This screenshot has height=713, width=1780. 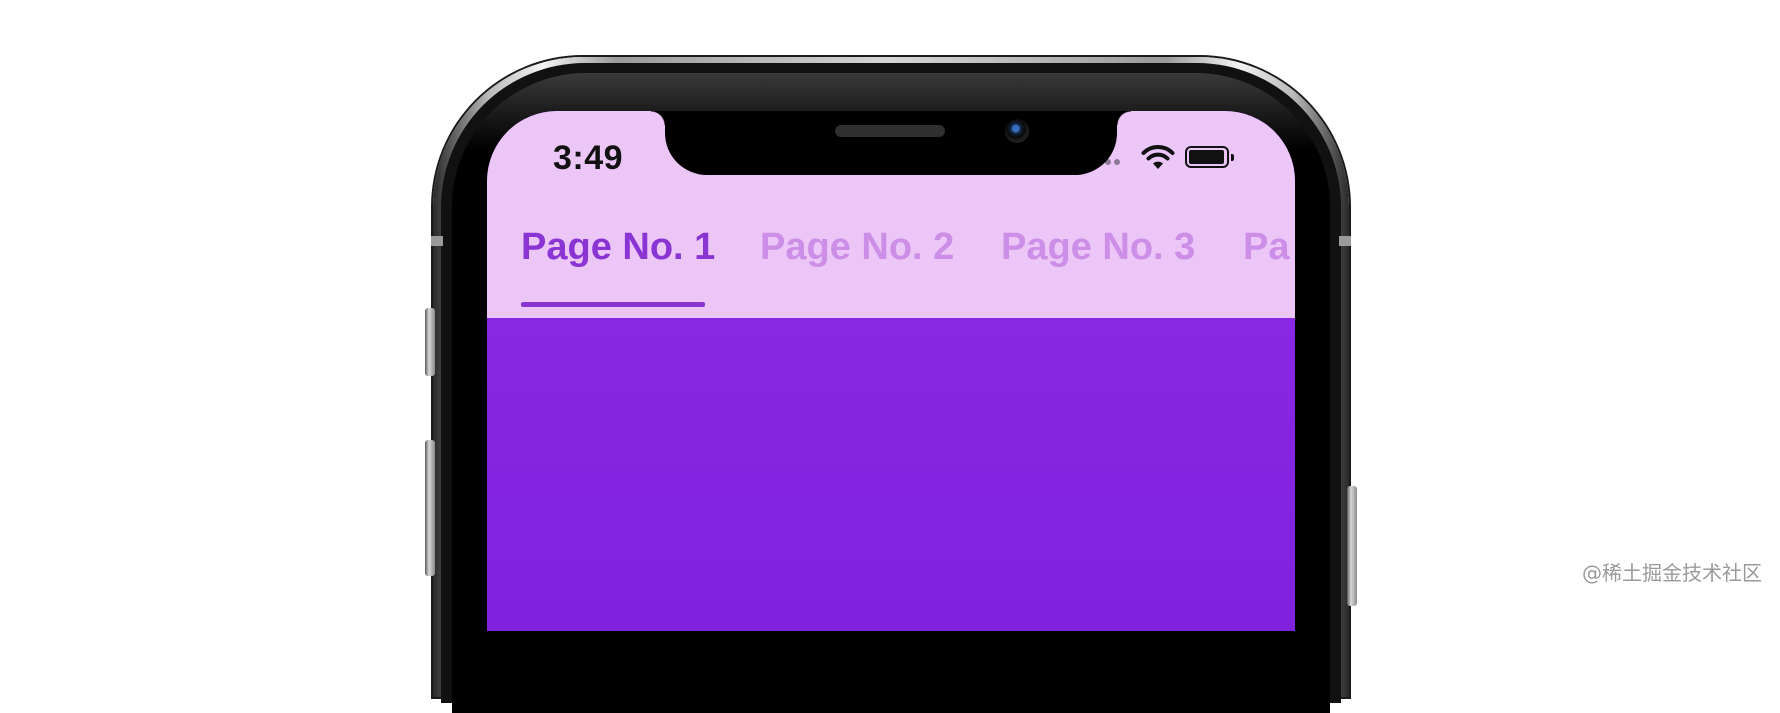 What do you see at coordinates (588, 158) in the screenshot?
I see `status-time: 3:49` at bounding box center [588, 158].